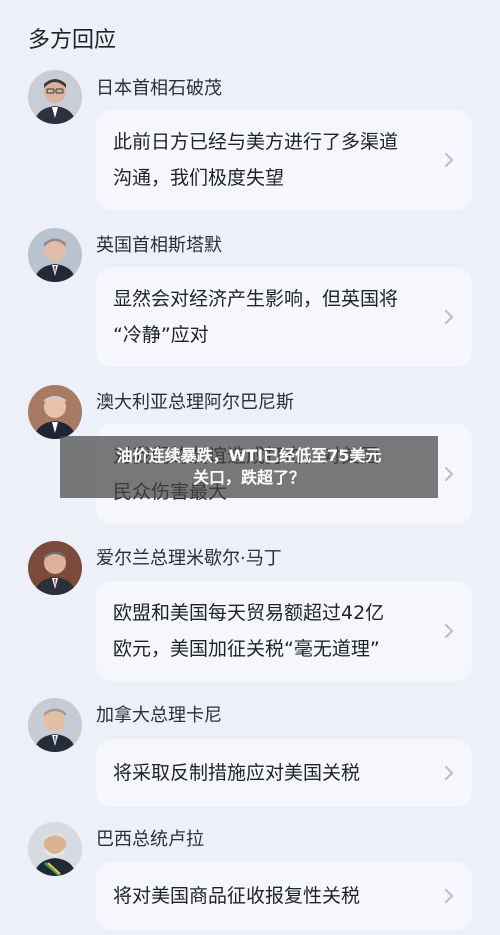 Image resolution: width=500 pixels, height=935 pixels. I want to click on leader-response-text: 将采取反制措施应对美国关税, so click(237, 773).